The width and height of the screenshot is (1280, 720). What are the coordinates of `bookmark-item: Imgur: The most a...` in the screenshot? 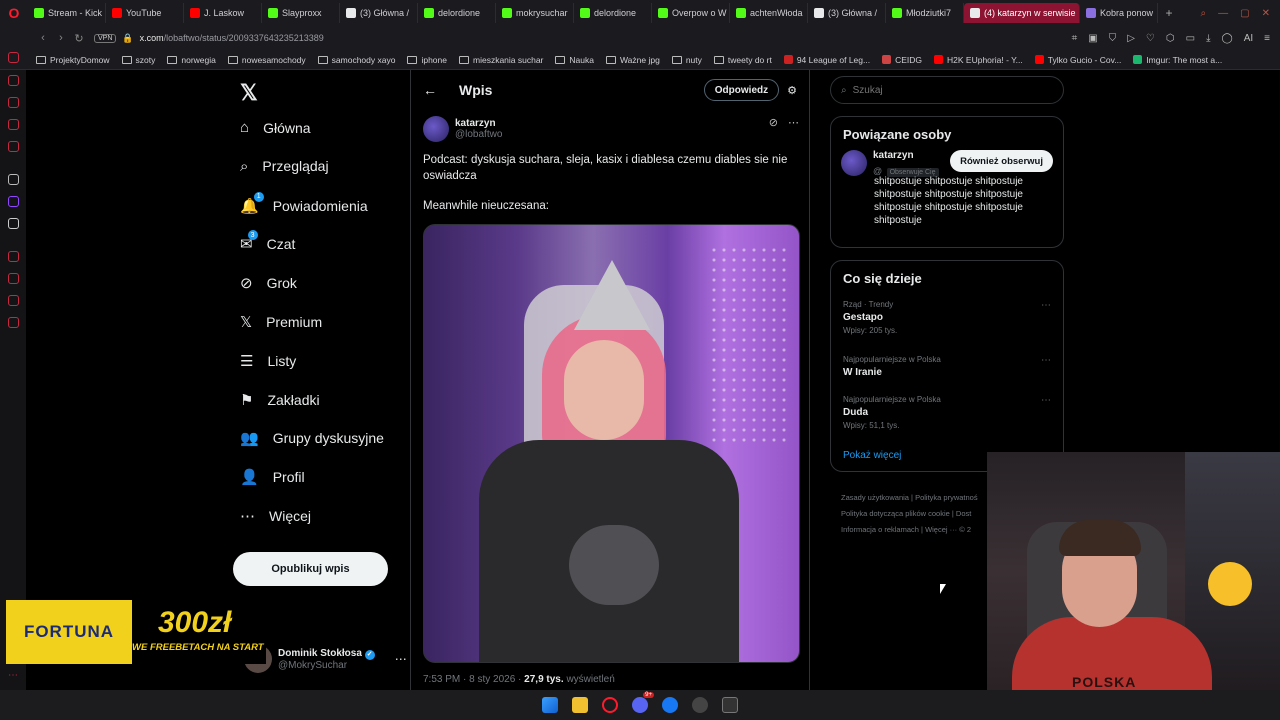 It's located at (1177, 60).